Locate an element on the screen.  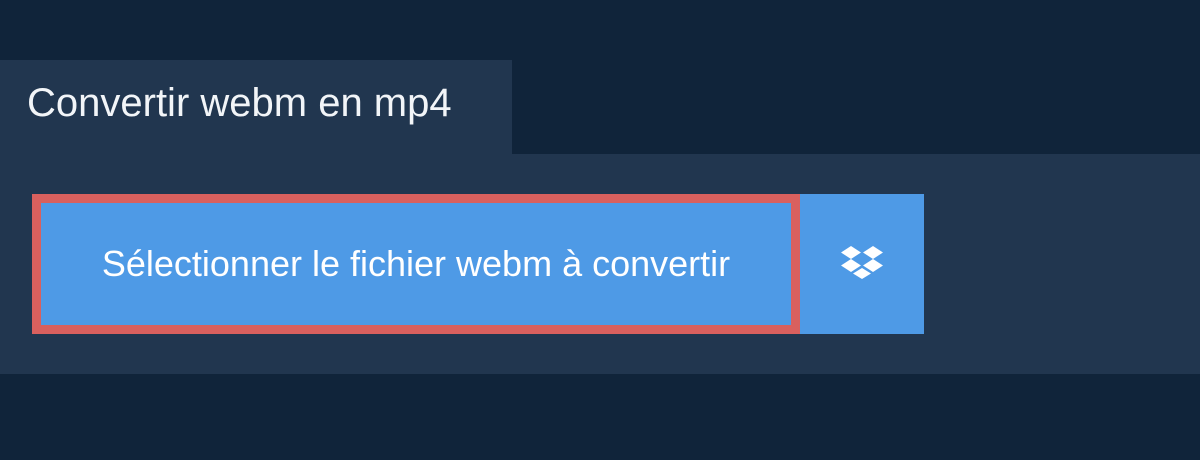
page-title: Convertir webm en mp4 is located at coordinates (239, 103).